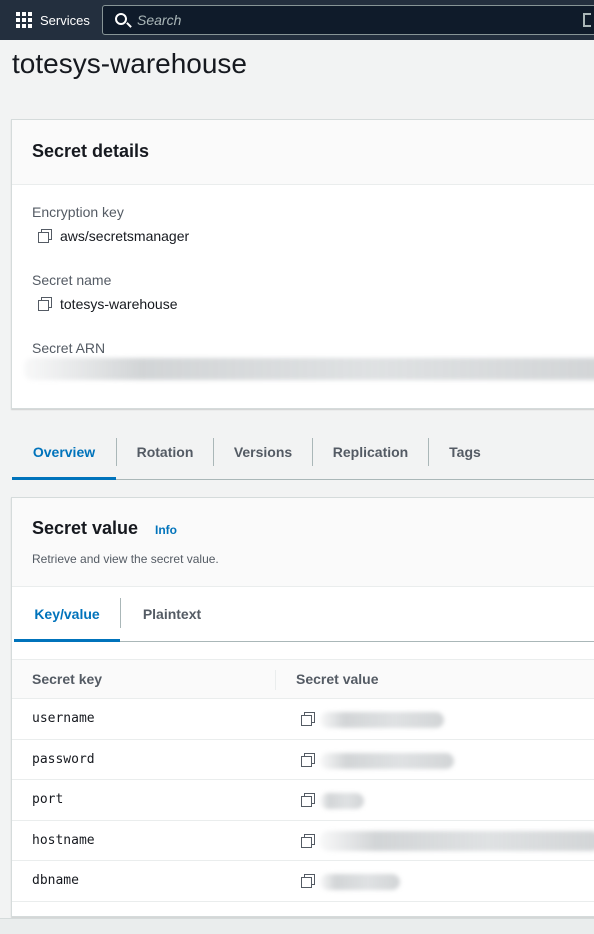 This screenshot has width=594, height=934. What do you see at coordinates (121, 19) in the screenshot?
I see `search-icon` at bounding box center [121, 19].